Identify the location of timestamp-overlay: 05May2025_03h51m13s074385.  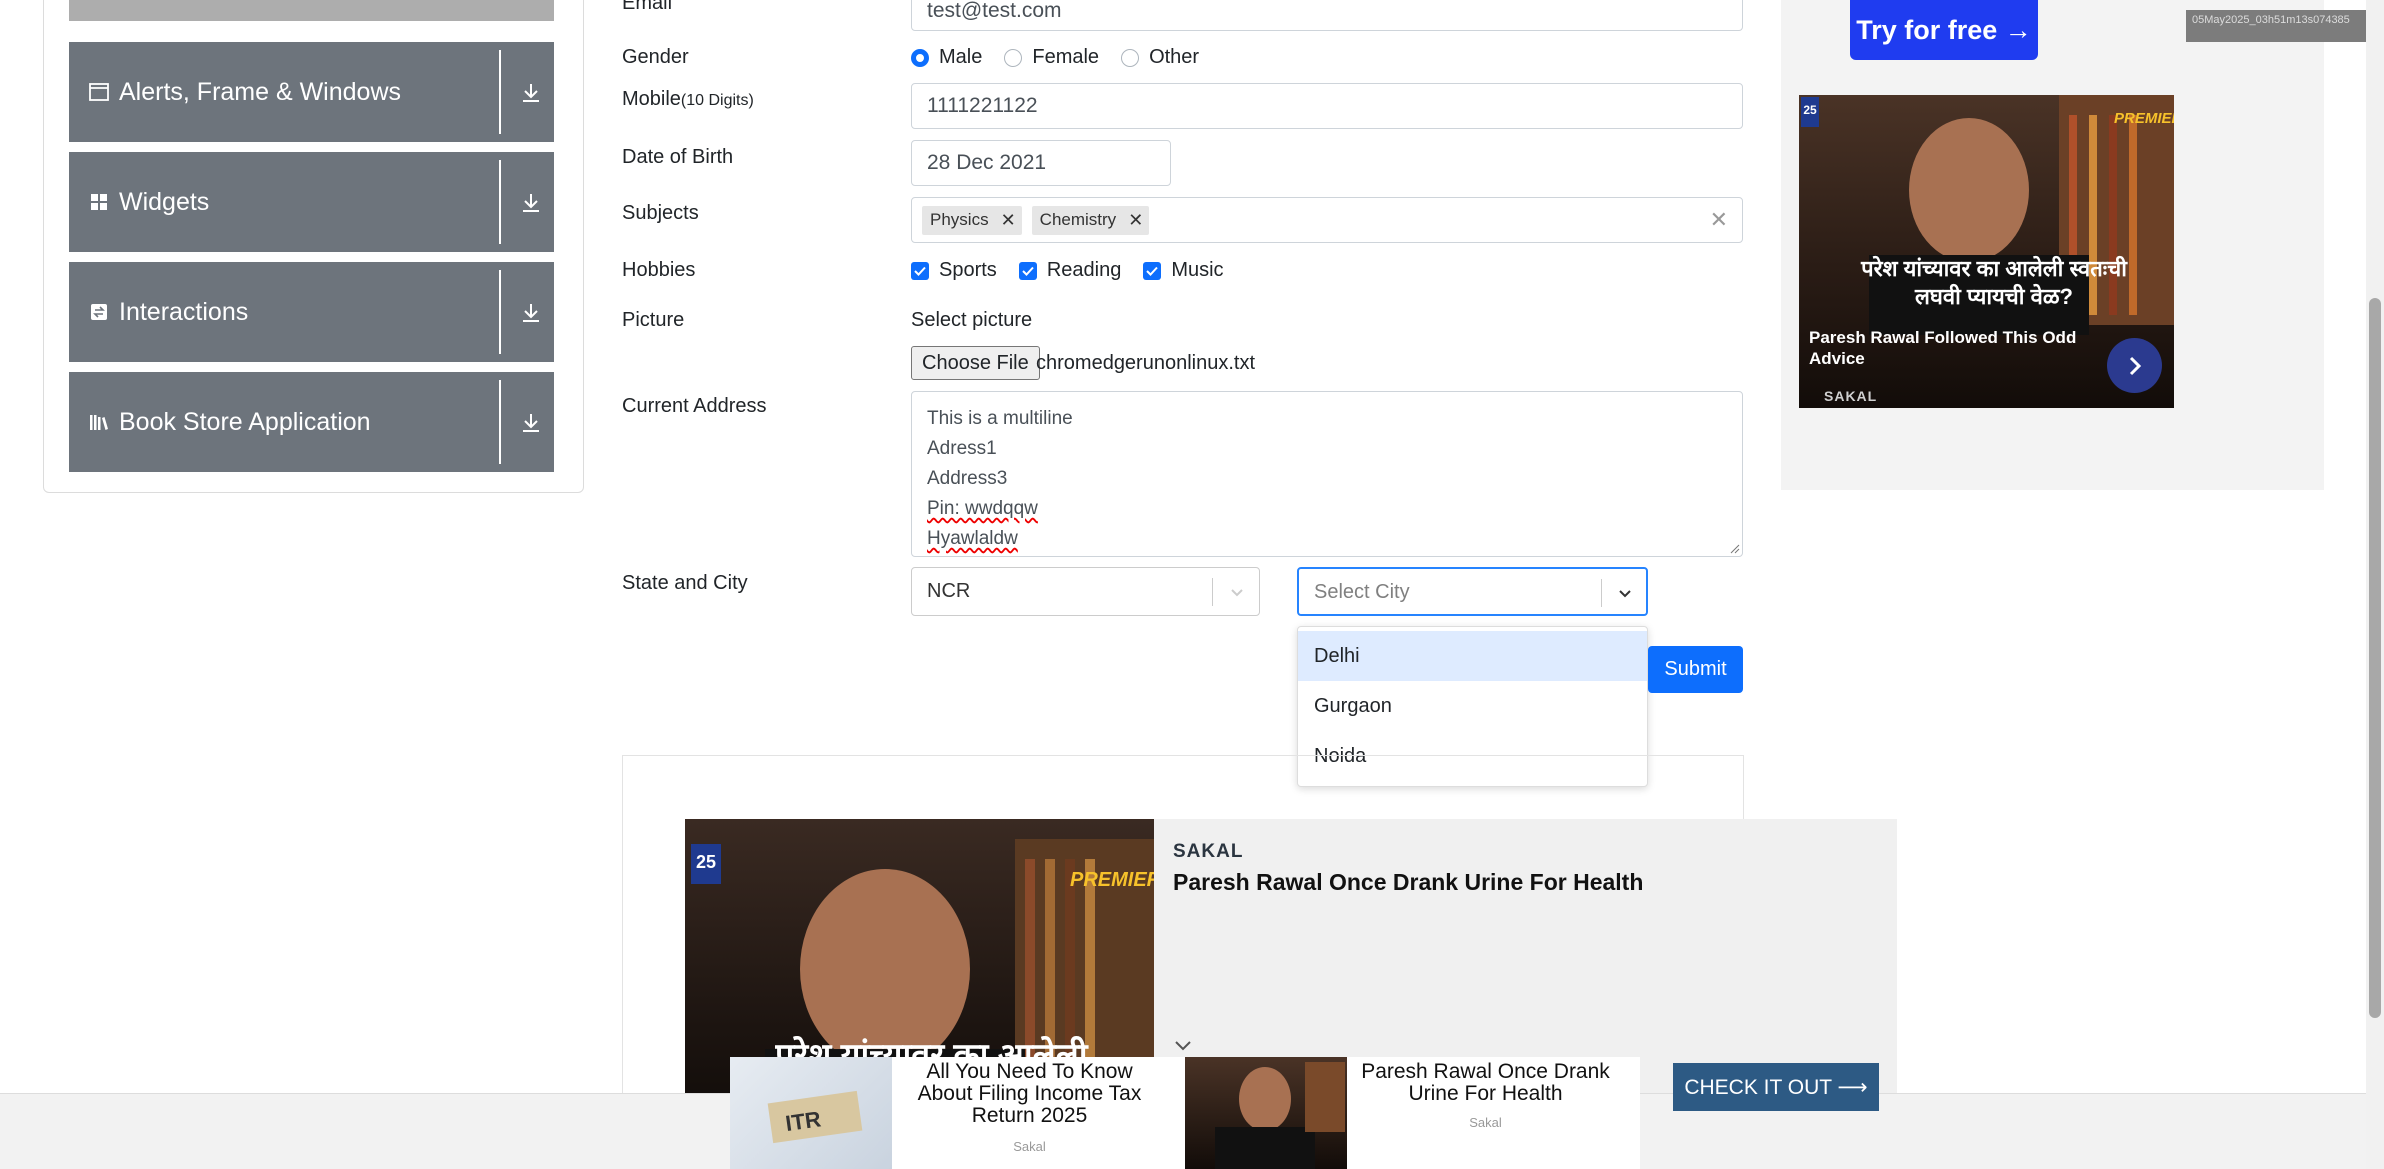
(2285, 26).